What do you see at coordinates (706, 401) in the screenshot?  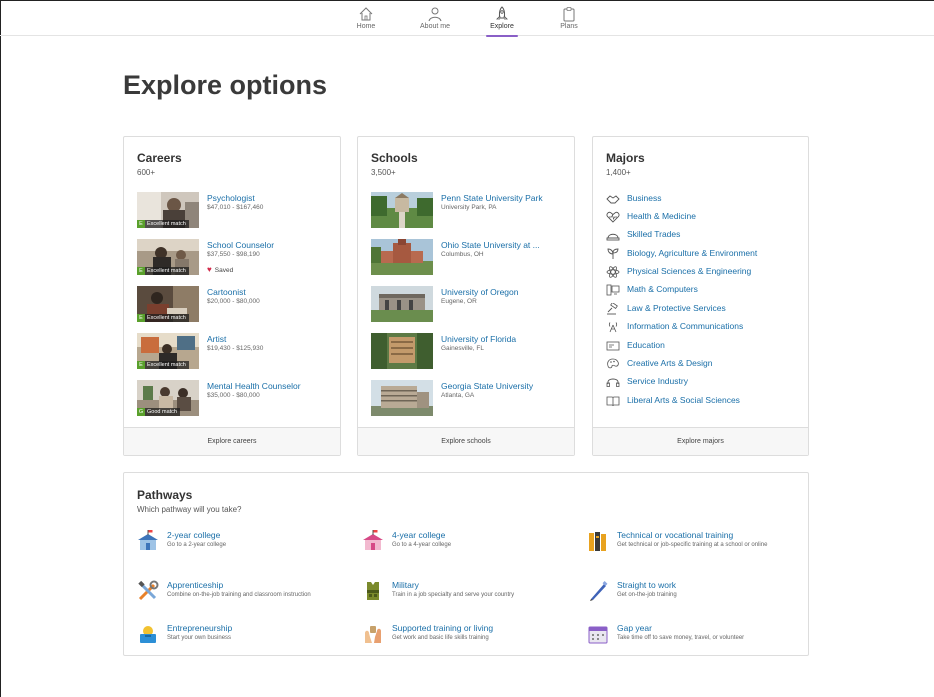 I see `major-item-liberal-arts: Liberal Arts & Social Sciences` at bounding box center [706, 401].